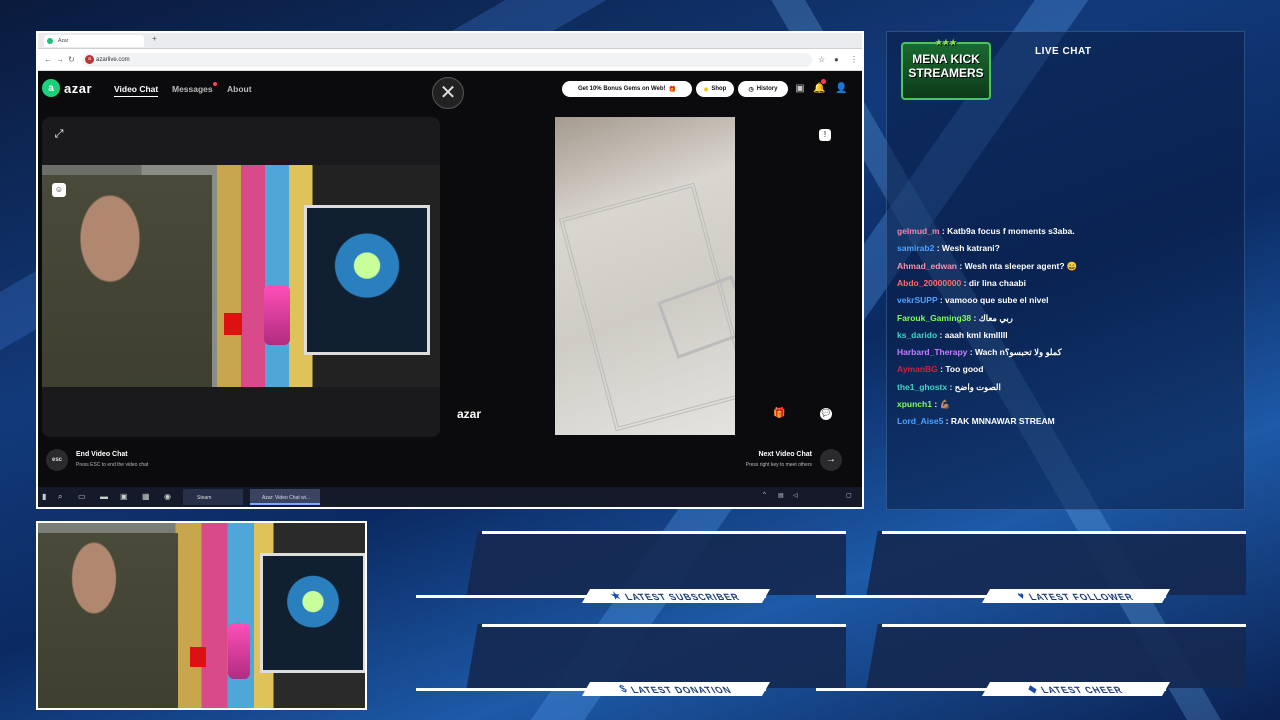 This screenshot has width=1280, height=720. Describe the element at coordinates (60, 497) in the screenshot. I see `search-icon: ⌕` at that location.